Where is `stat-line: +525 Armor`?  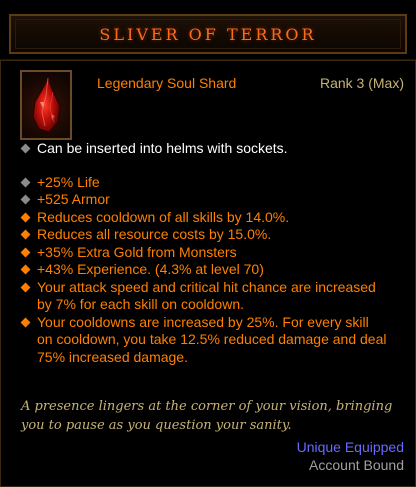
stat-line: +525 Armor is located at coordinates (212, 200).